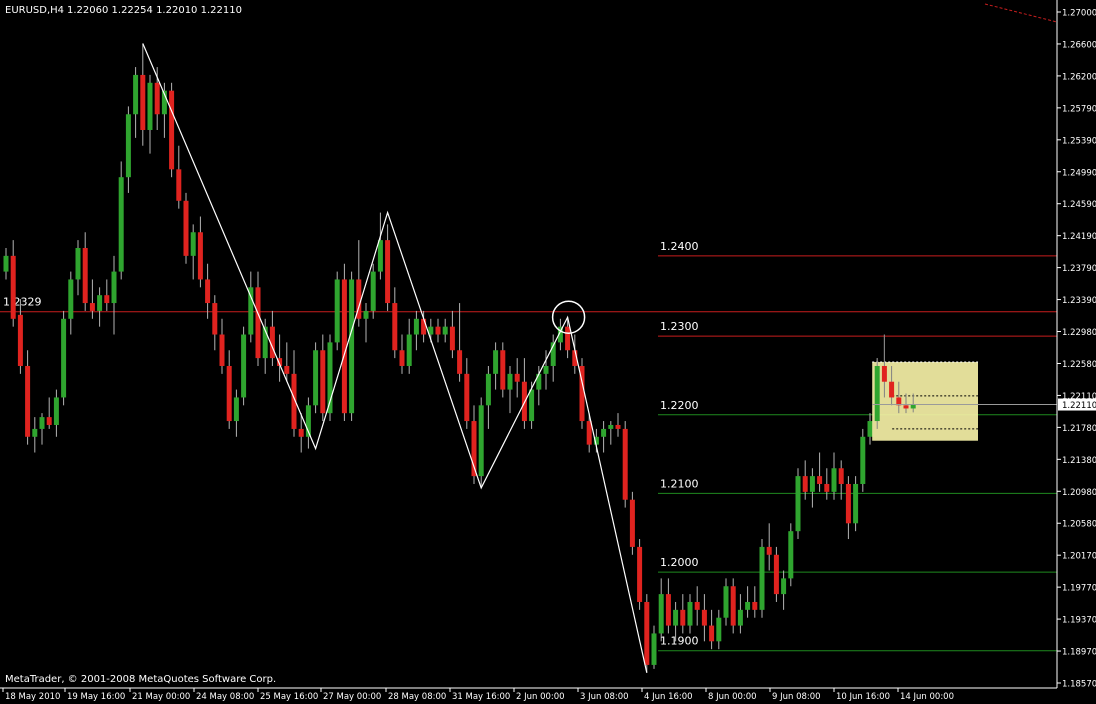 Image resolution: width=1096 pixels, height=704 pixels. Describe the element at coordinates (225, 697) in the screenshot. I see `x-tick-label: 24 May 08:00` at that location.